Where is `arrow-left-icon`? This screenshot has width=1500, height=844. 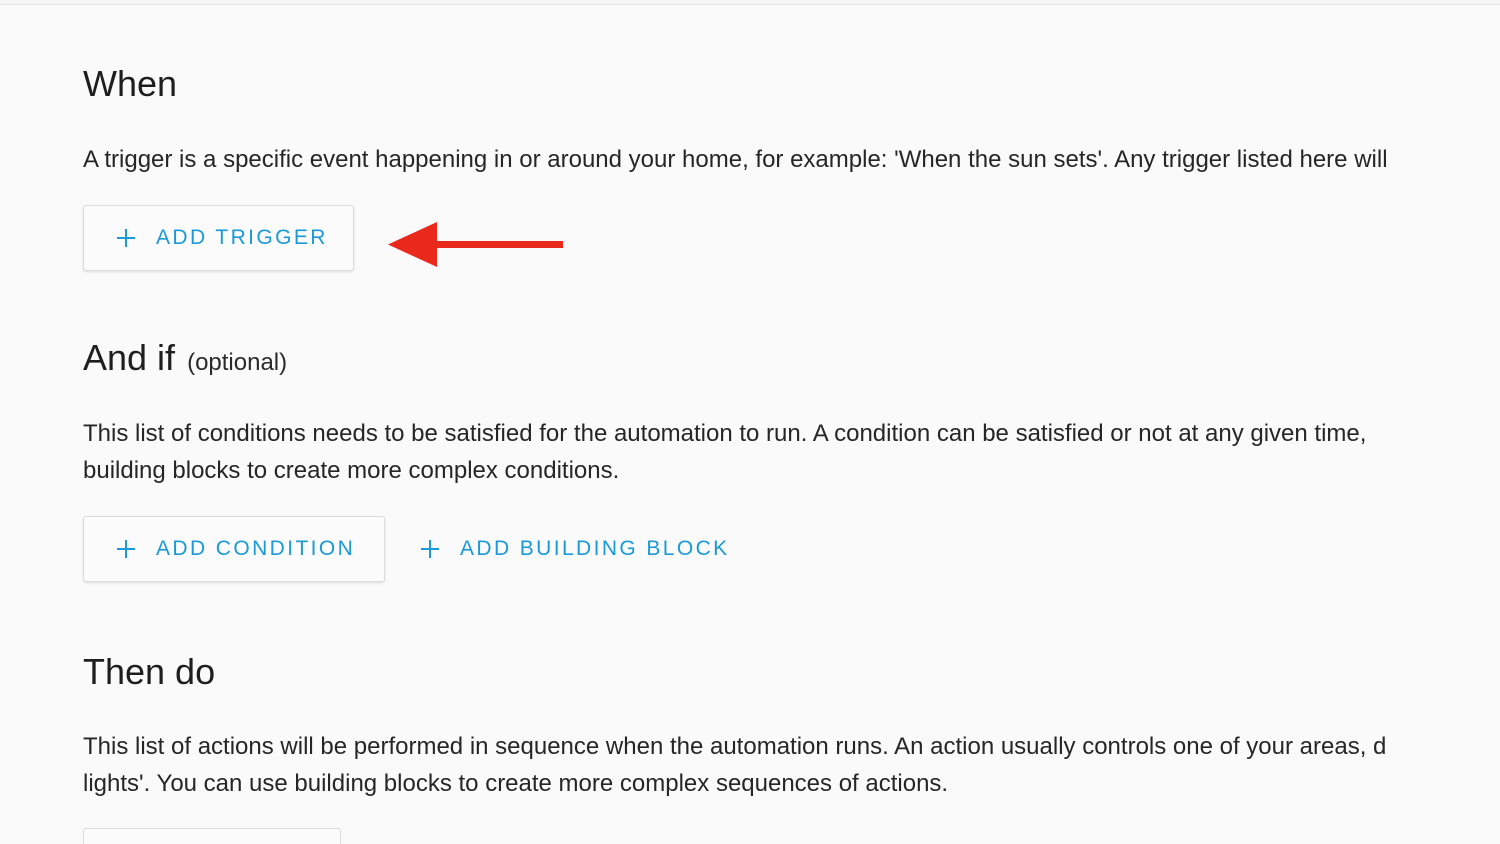
arrow-left-icon is located at coordinates (475, 244).